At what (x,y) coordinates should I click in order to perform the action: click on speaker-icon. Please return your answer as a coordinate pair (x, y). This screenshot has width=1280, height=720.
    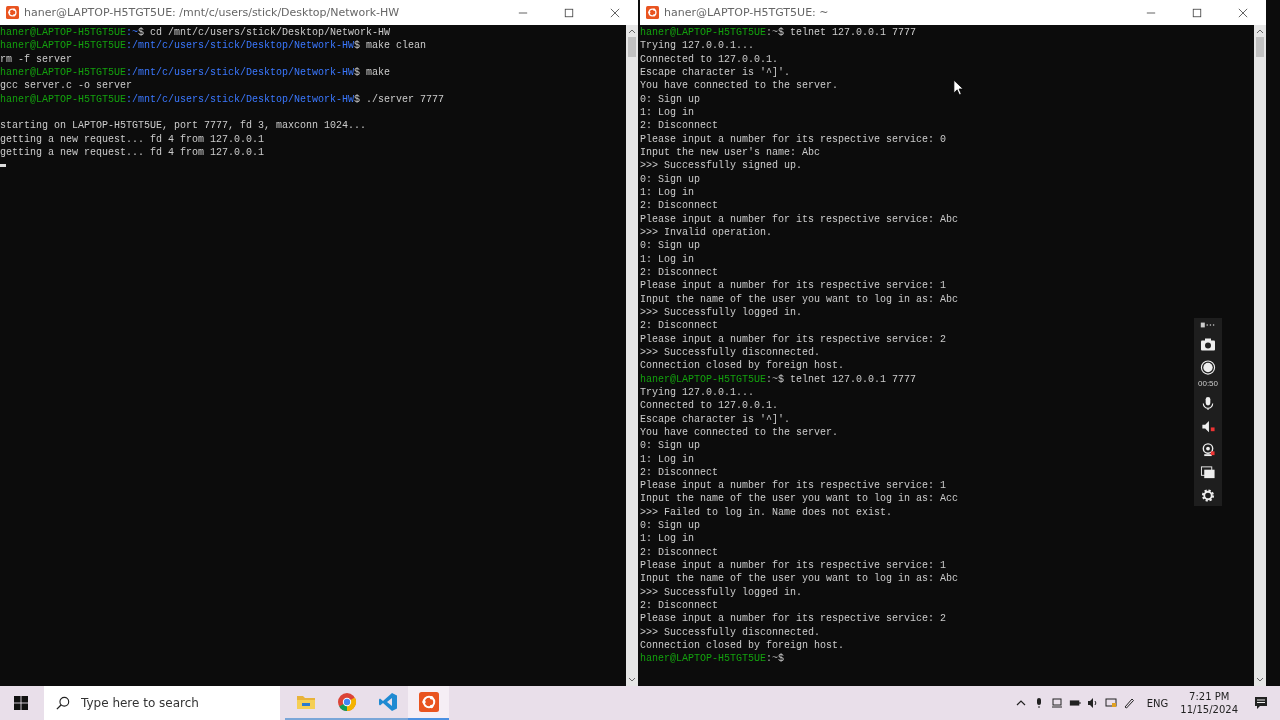
    Looking at the image, I should click on (1208, 426).